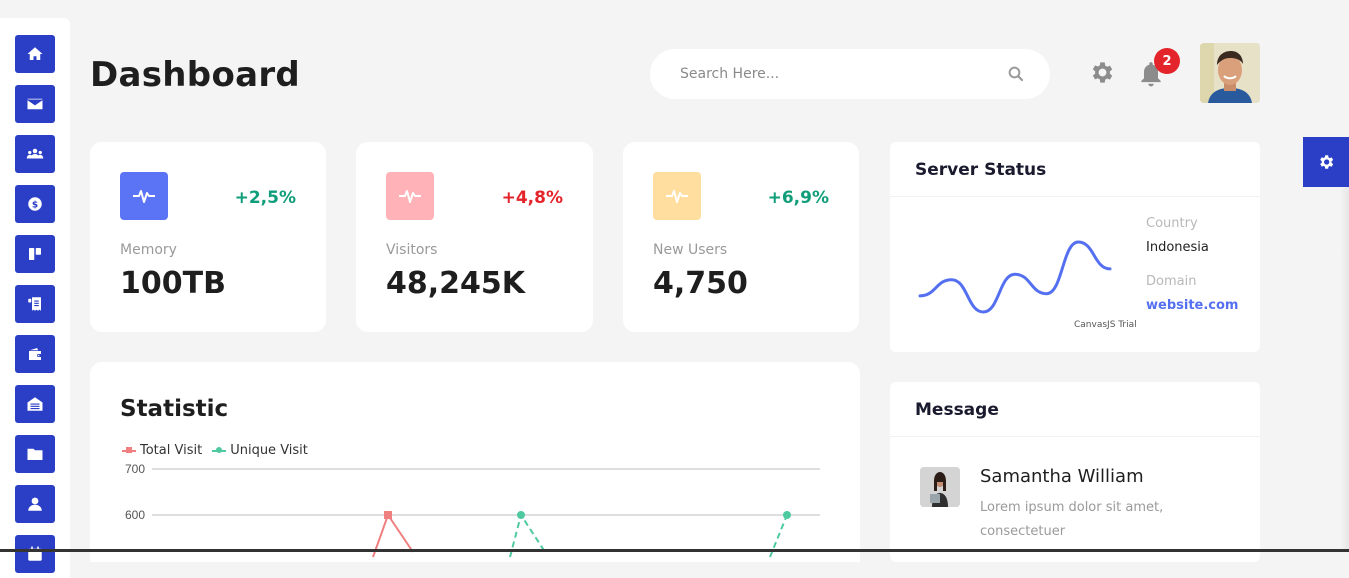 This screenshot has width=1349, height=578. I want to click on sidebar-item-mail, so click(35, 104).